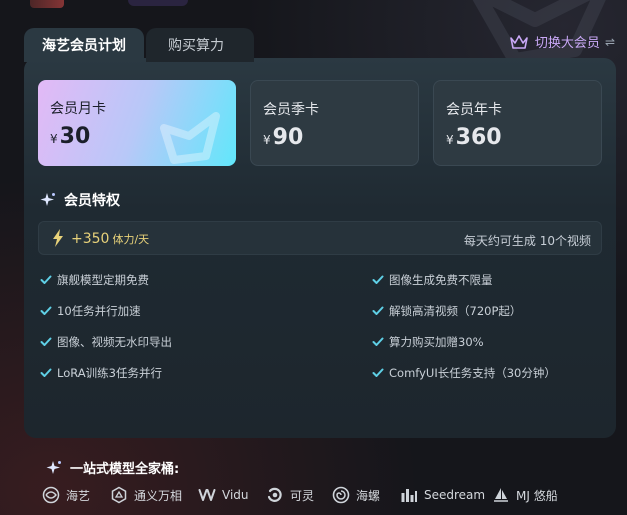 This screenshot has width=627, height=515. I want to click on model-name: 通义万相, so click(158, 495).